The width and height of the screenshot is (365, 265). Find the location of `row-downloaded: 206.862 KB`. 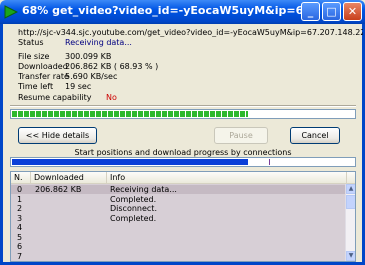

row-downloaded: 206.862 KB is located at coordinates (58, 189).